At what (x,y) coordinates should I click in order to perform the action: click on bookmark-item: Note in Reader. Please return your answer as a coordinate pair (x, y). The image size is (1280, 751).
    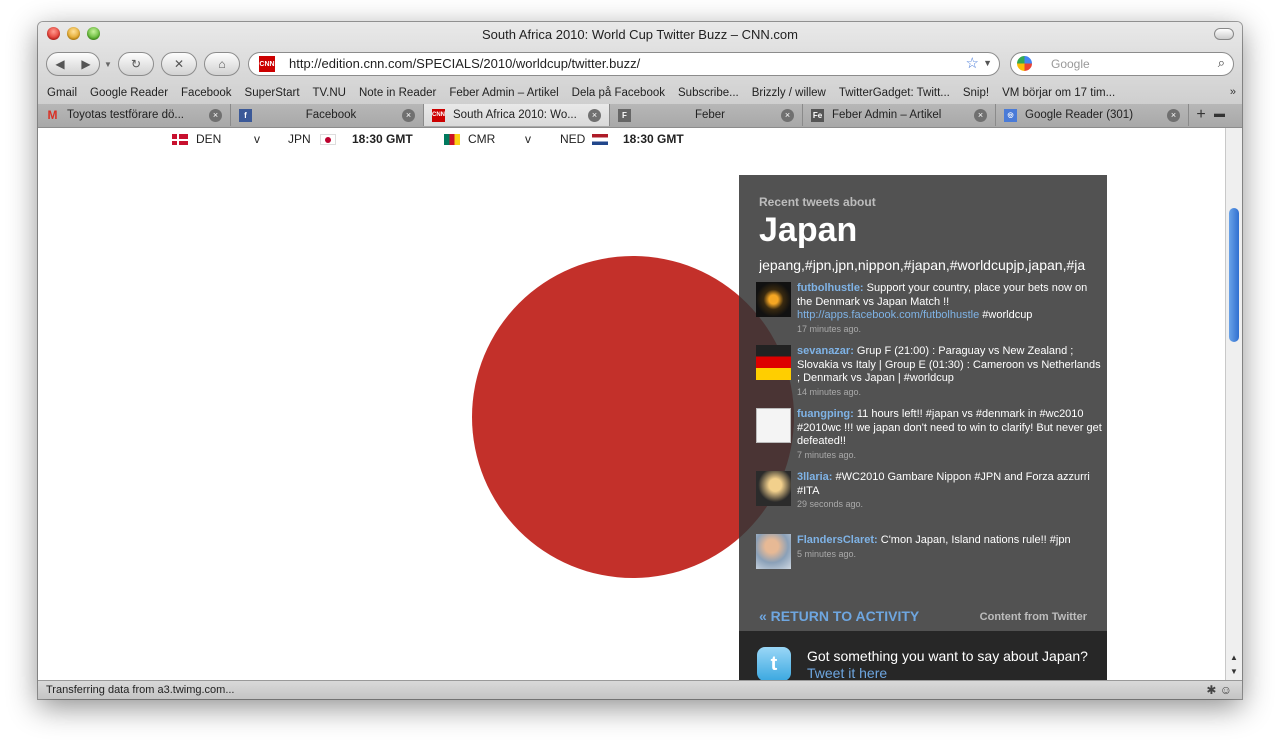
    Looking at the image, I should click on (397, 93).